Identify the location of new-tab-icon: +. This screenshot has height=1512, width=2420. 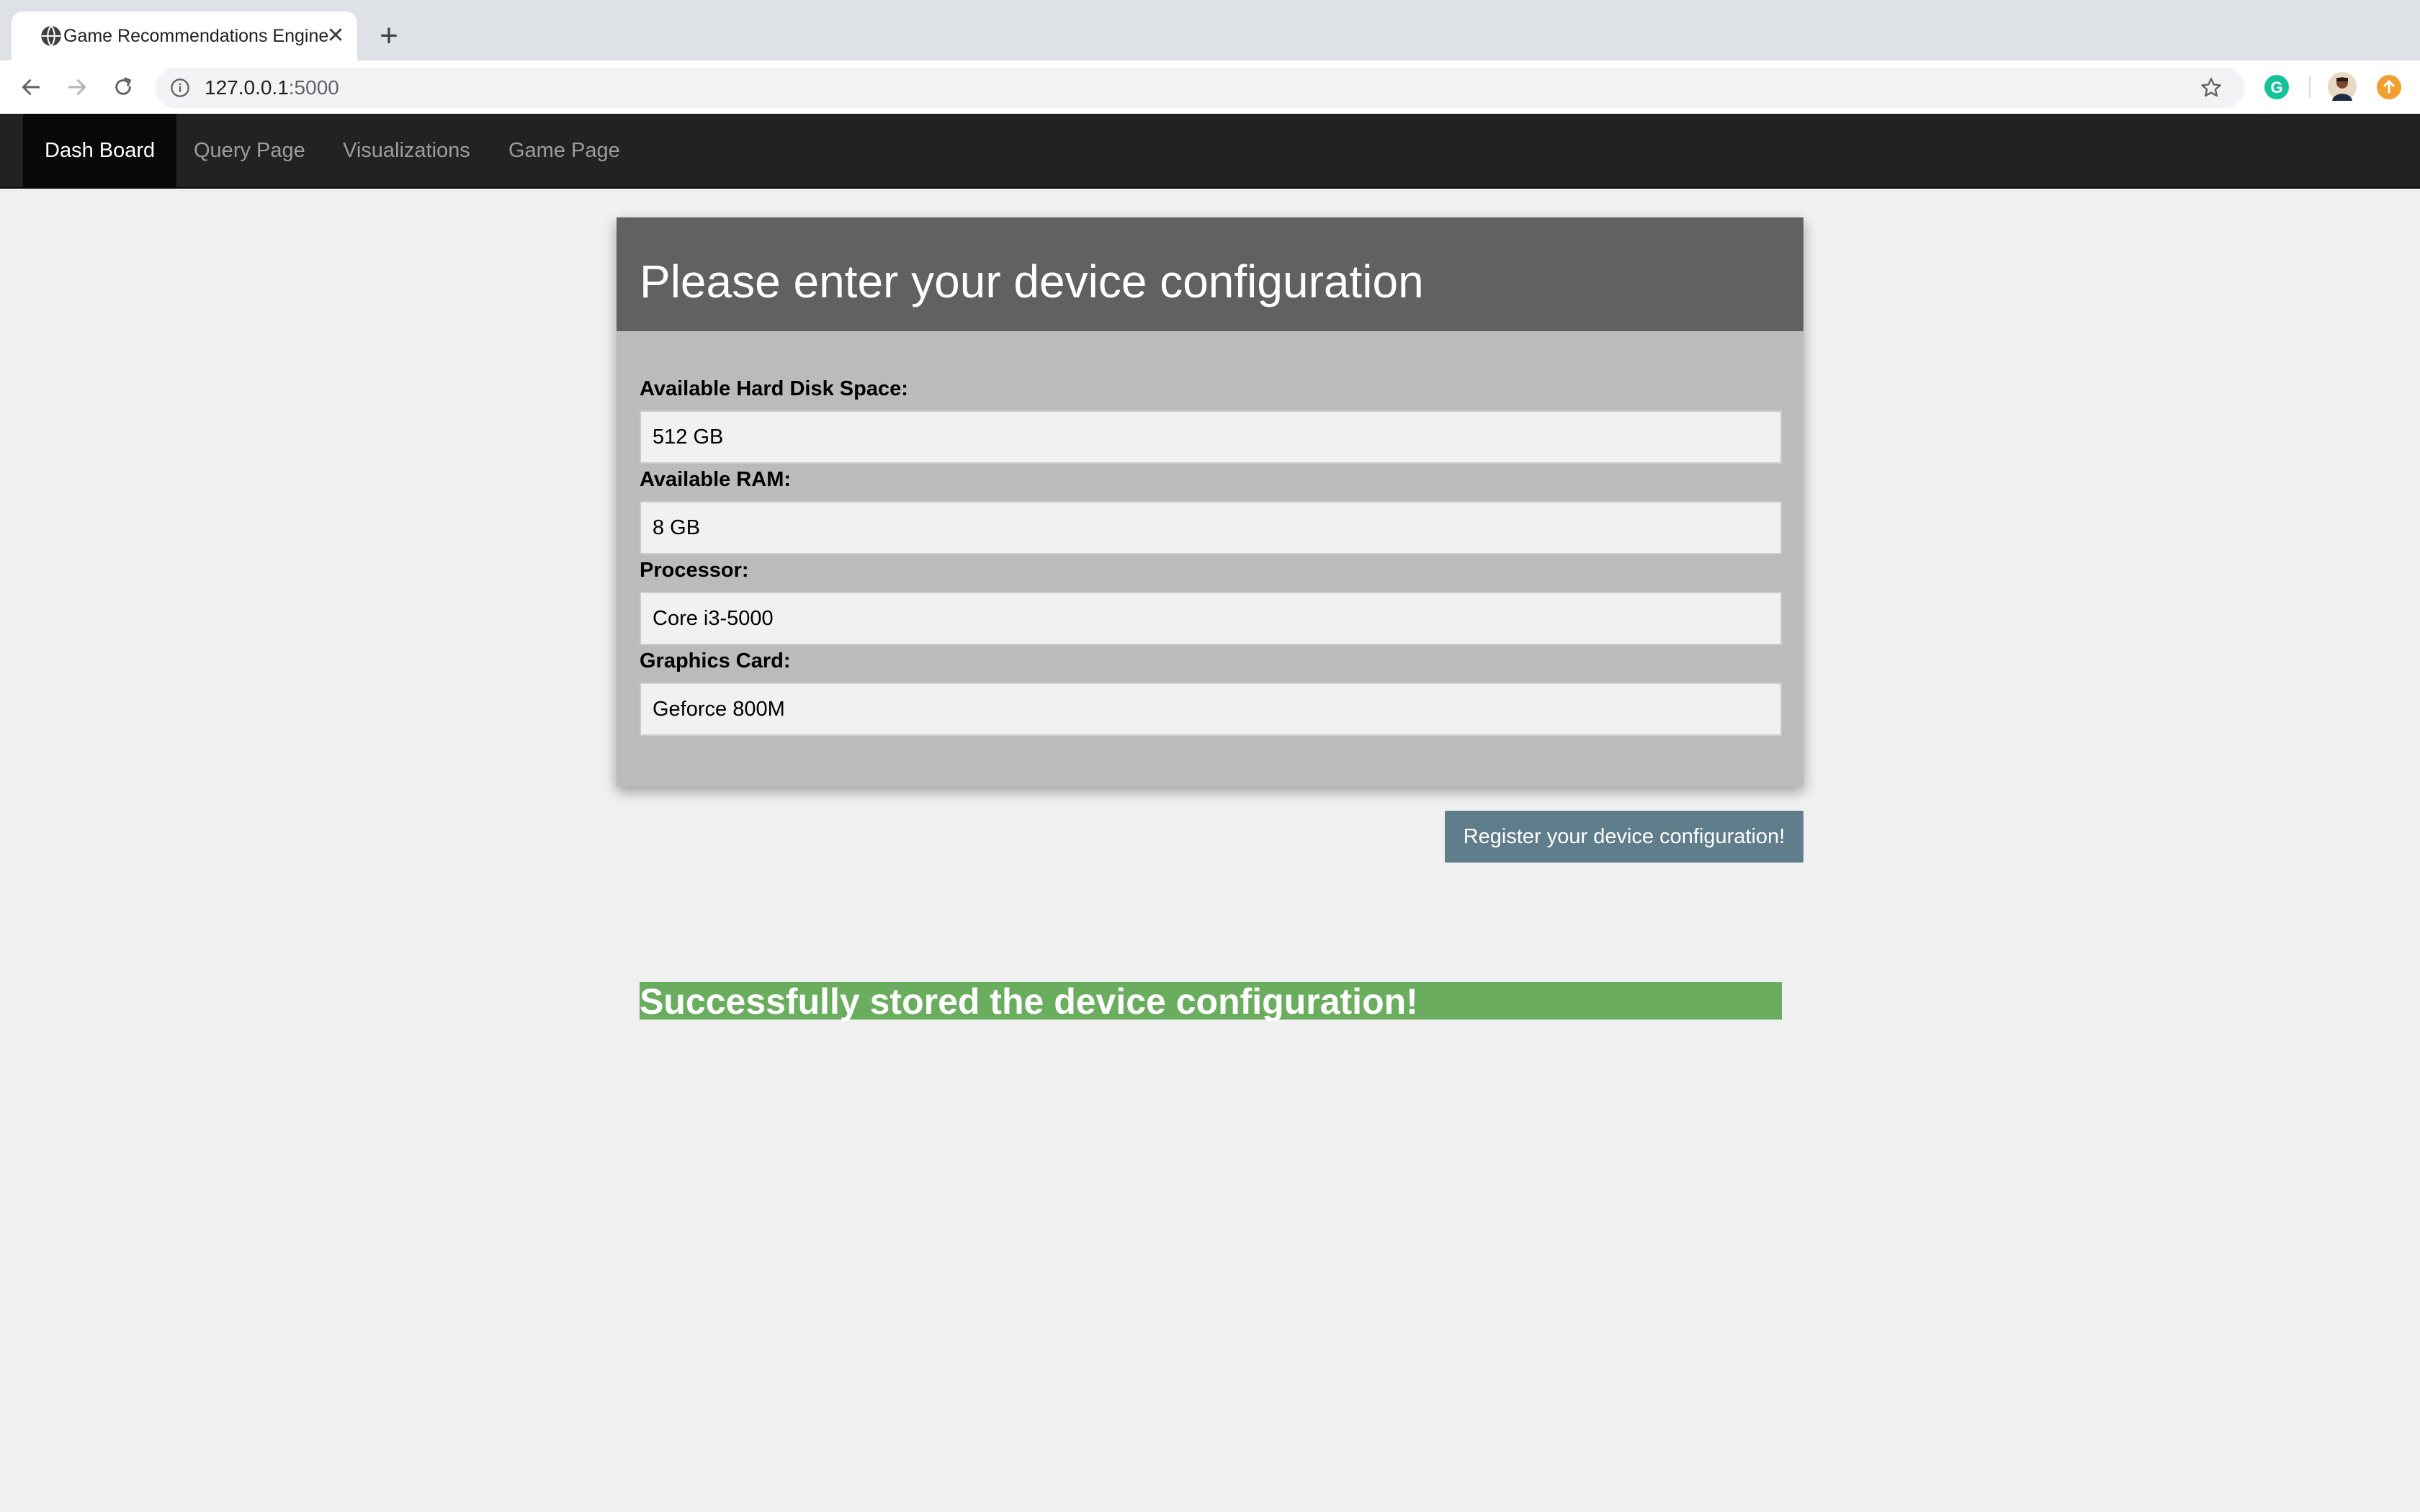
(389, 36).